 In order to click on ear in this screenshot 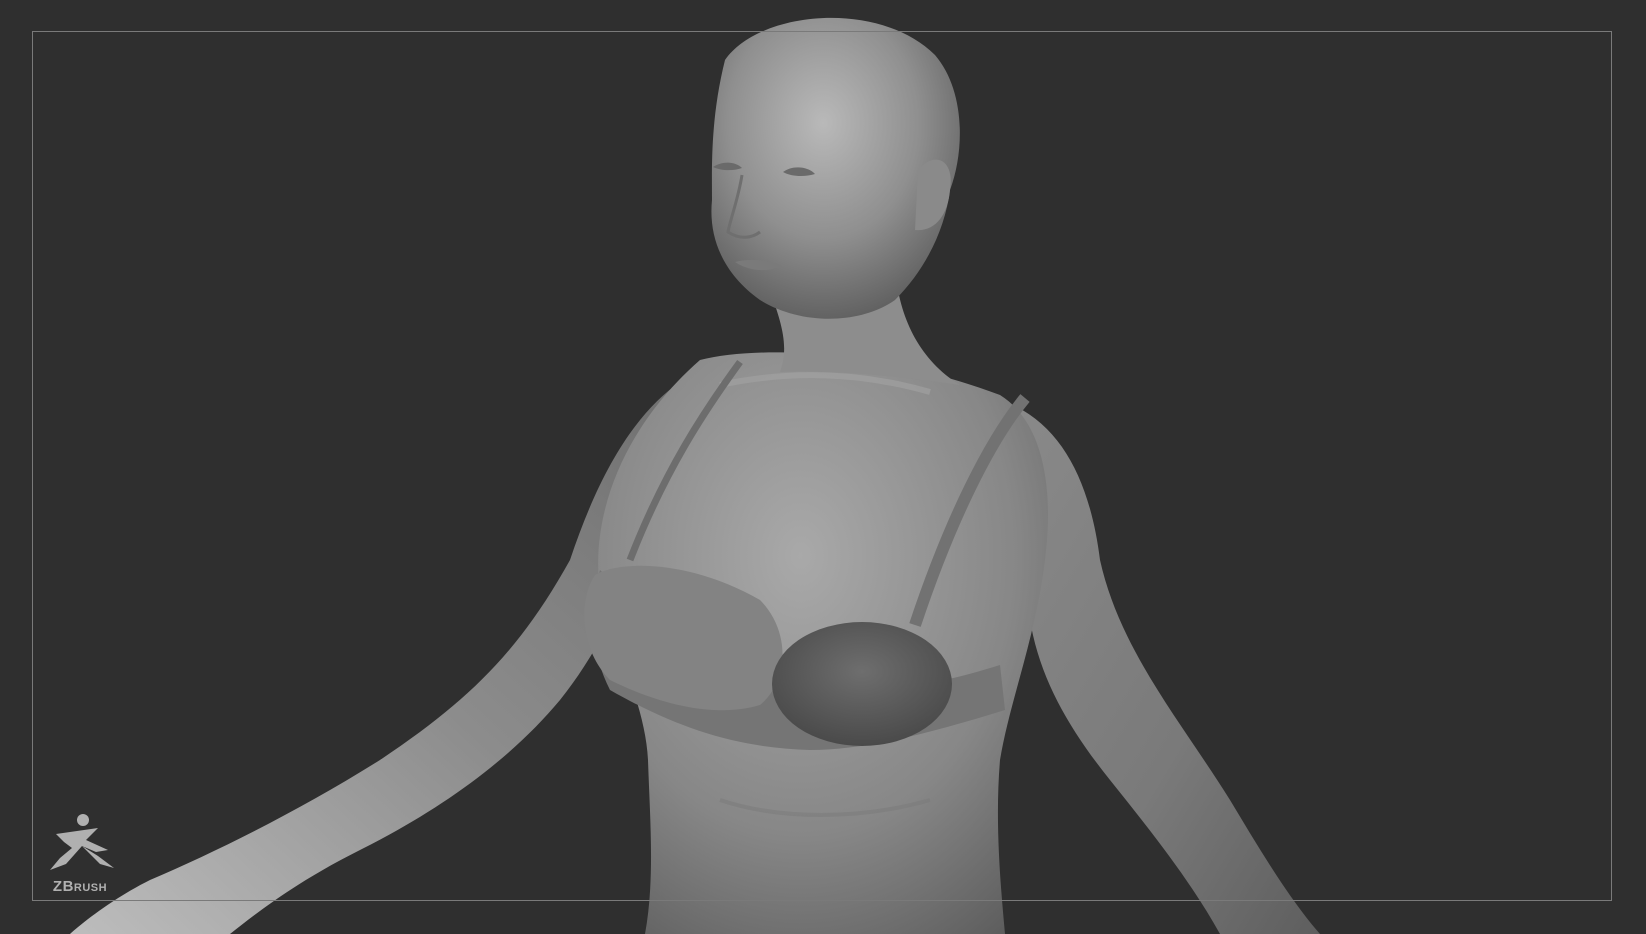, I will do `click(933, 195)`.